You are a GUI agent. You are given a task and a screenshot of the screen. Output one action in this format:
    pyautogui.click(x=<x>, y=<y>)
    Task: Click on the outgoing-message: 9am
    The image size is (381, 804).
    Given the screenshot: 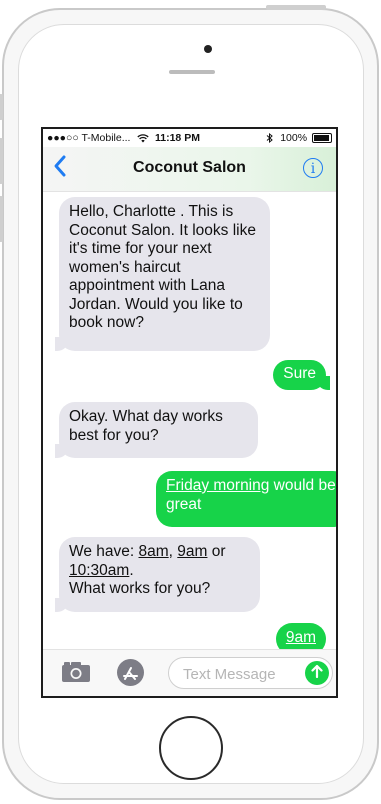 What is the action you would take?
    pyautogui.click(x=300, y=637)
    